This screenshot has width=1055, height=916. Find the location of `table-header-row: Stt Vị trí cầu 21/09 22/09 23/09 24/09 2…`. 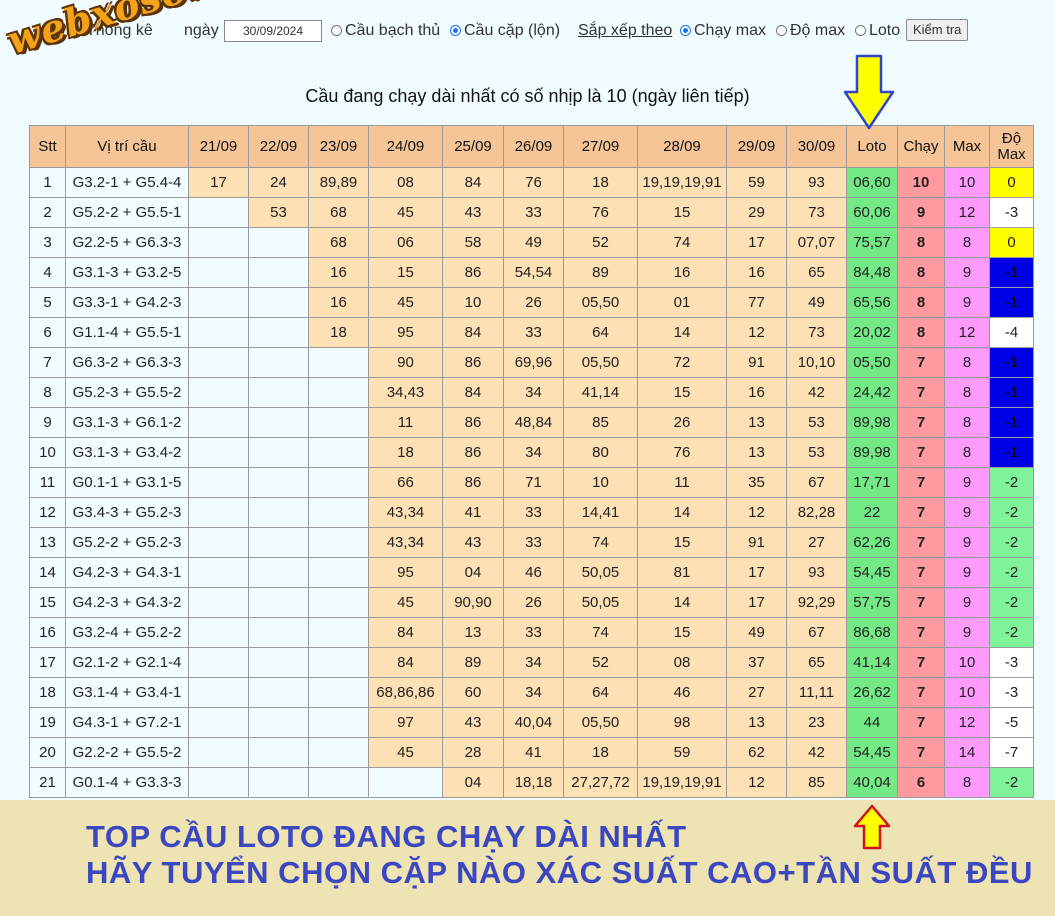

table-header-row: Stt Vị trí cầu 21/09 22/09 23/09 24/09 2… is located at coordinates (531, 146).